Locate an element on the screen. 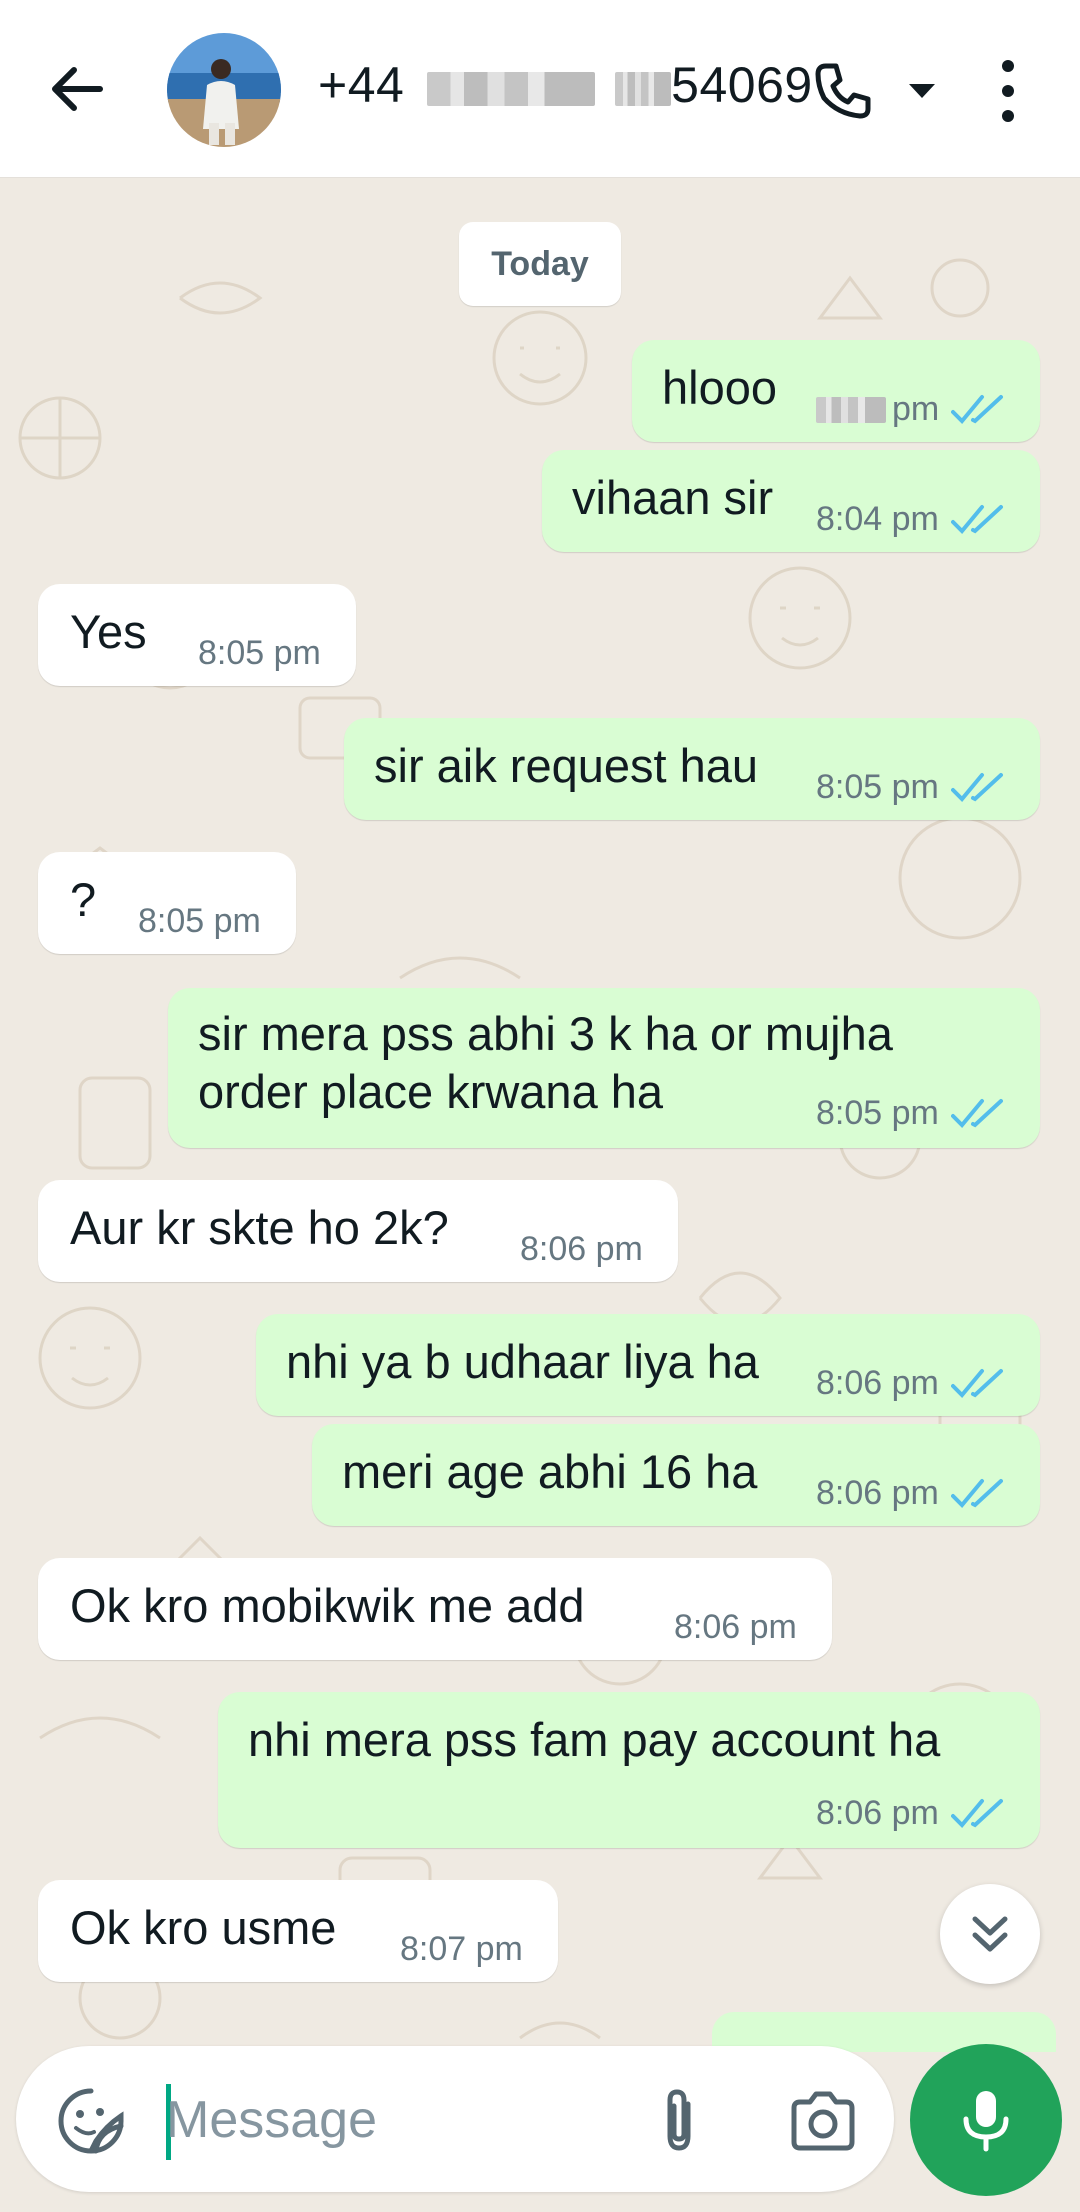 This screenshot has width=1080, height=2212. message-bubble-incoming: Yes 8:05 pm is located at coordinates (197, 635).